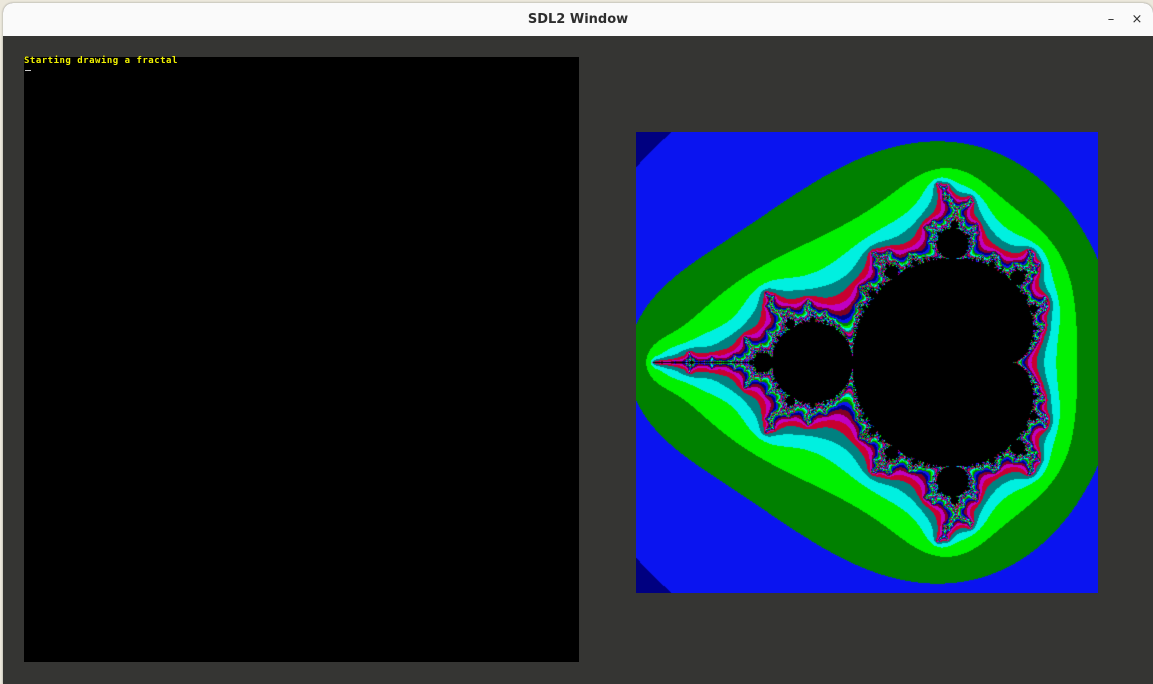 This screenshot has height=684, width=1153. What do you see at coordinates (1137, 20) in the screenshot?
I see `close-button: ×` at bounding box center [1137, 20].